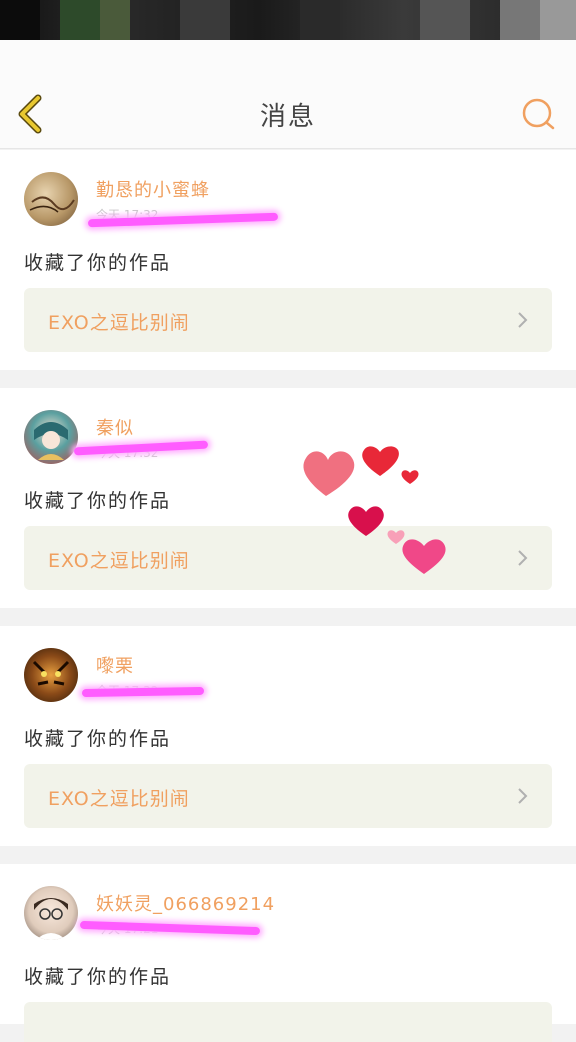  What do you see at coordinates (115, 665) in the screenshot?
I see `username: 嚟栗` at bounding box center [115, 665].